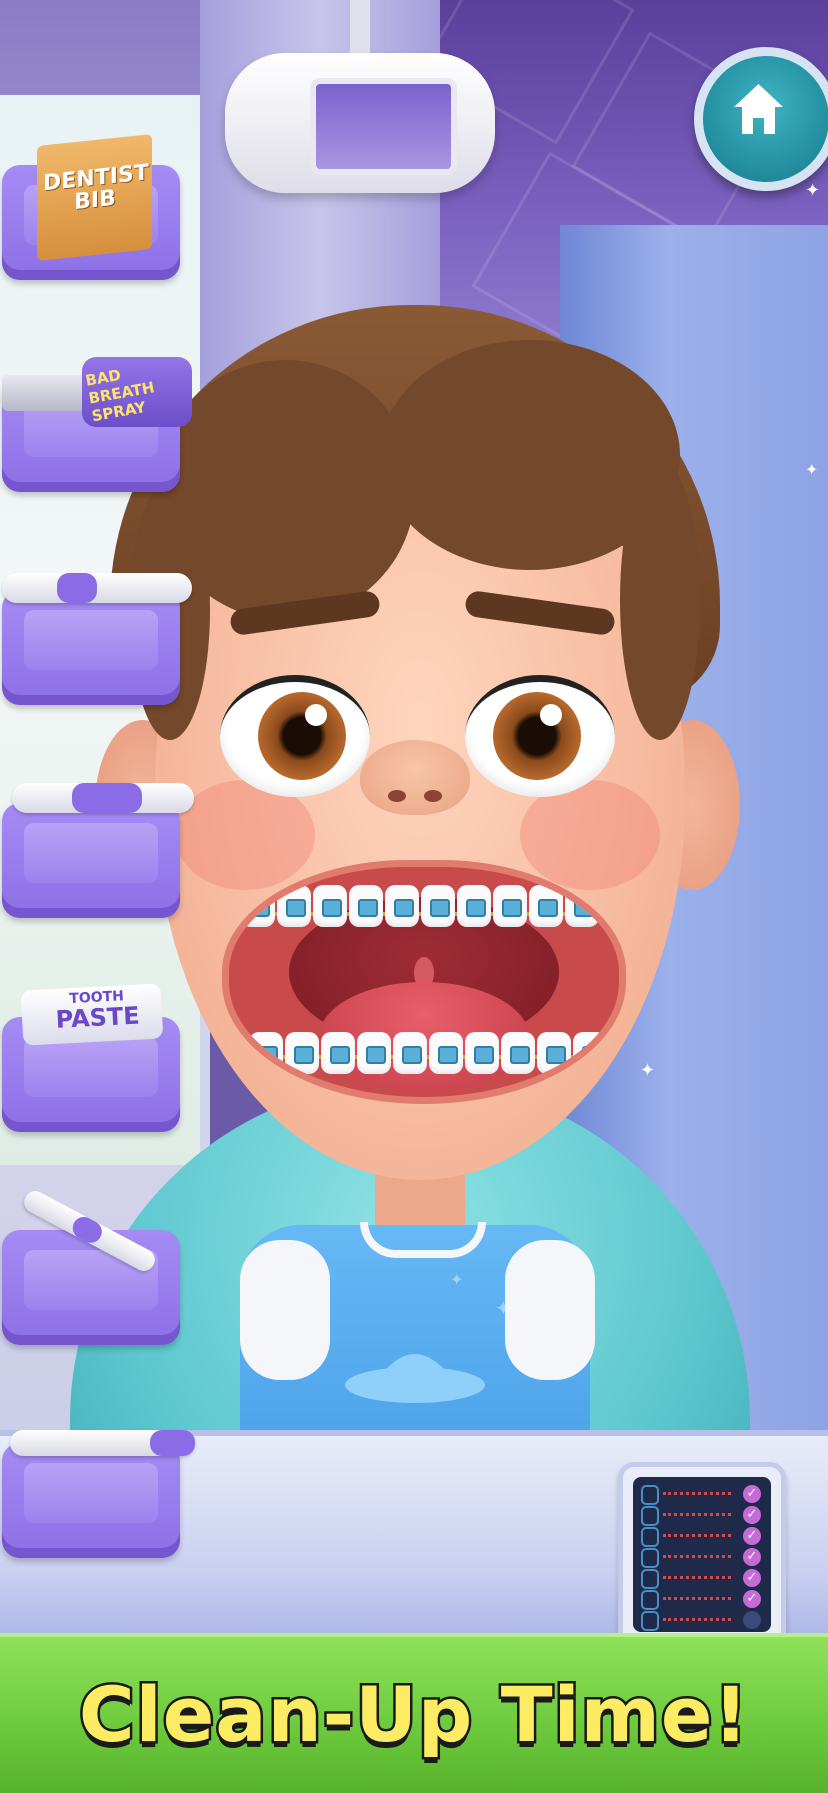  What do you see at coordinates (550, 1310) in the screenshot?
I see `right-sleeve` at bounding box center [550, 1310].